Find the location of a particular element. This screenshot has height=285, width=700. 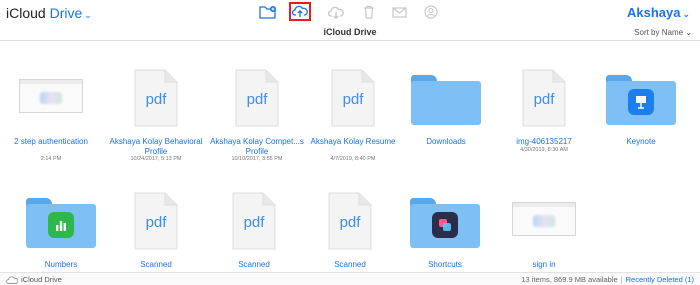

app-title: iCloud Drive ⌄ is located at coordinates (49, 13).